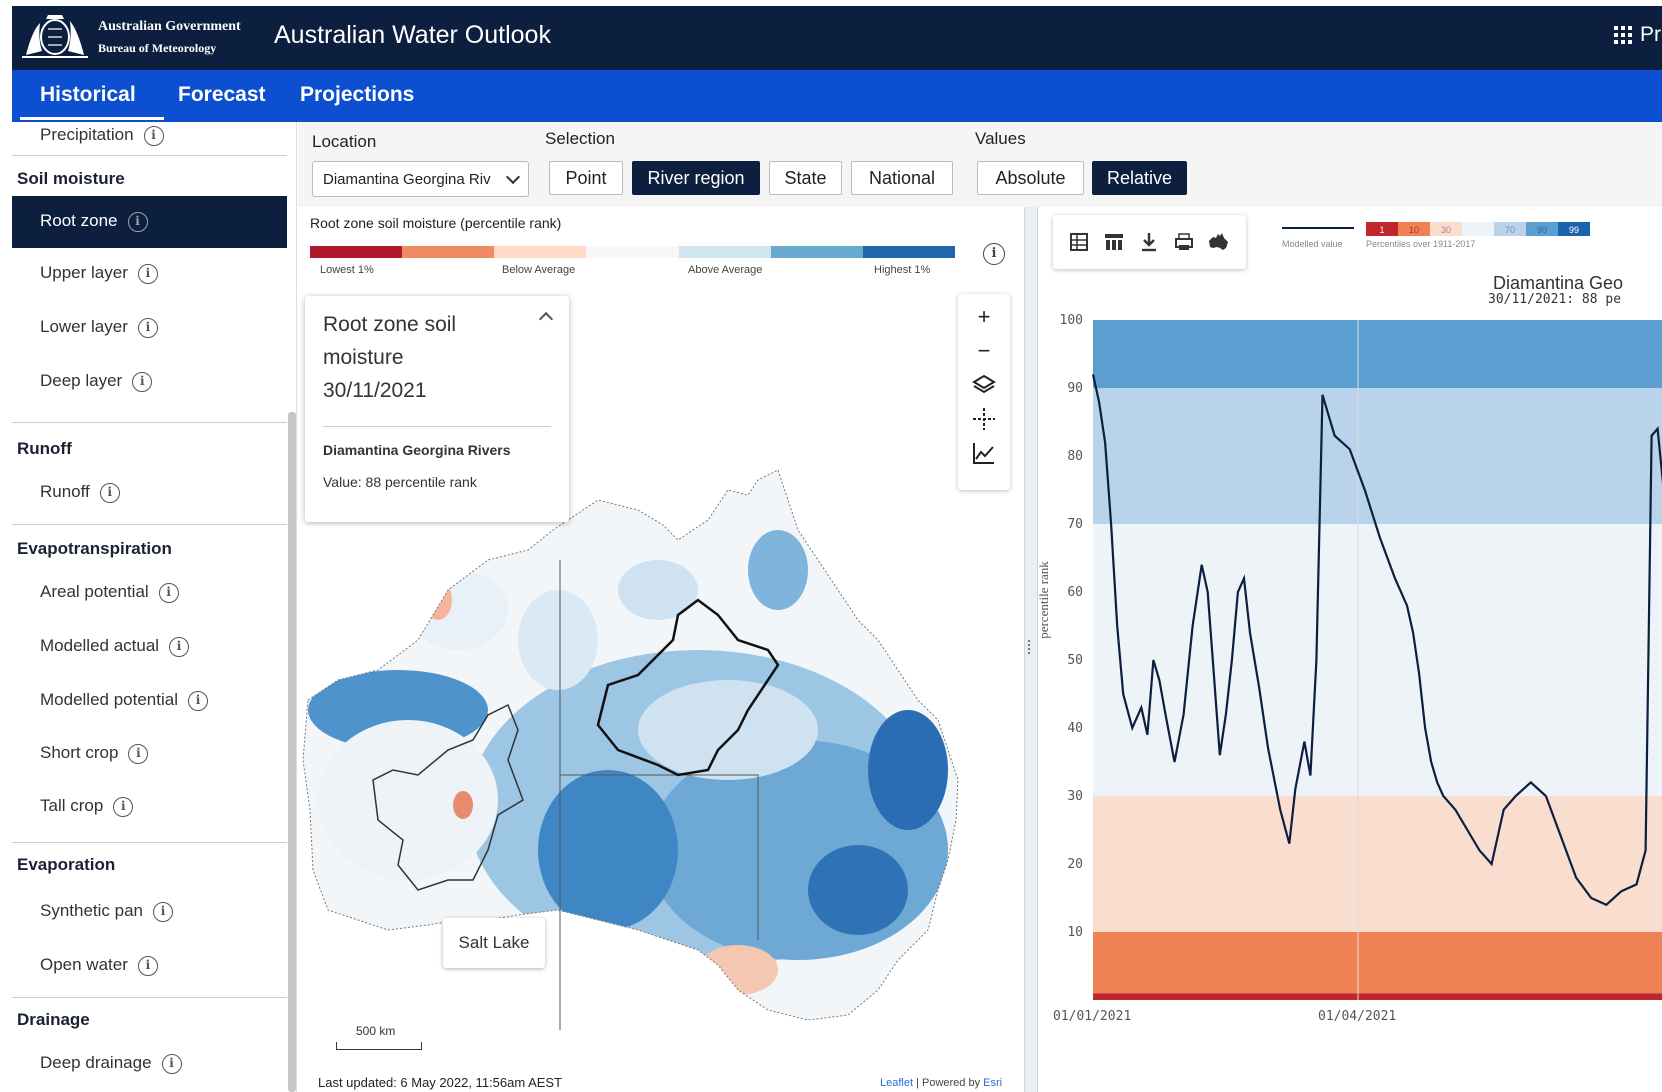 This screenshot has width=1662, height=1092. What do you see at coordinates (948, 1083) in the screenshot?
I see `attribution-separator: | Powered by` at bounding box center [948, 1083].